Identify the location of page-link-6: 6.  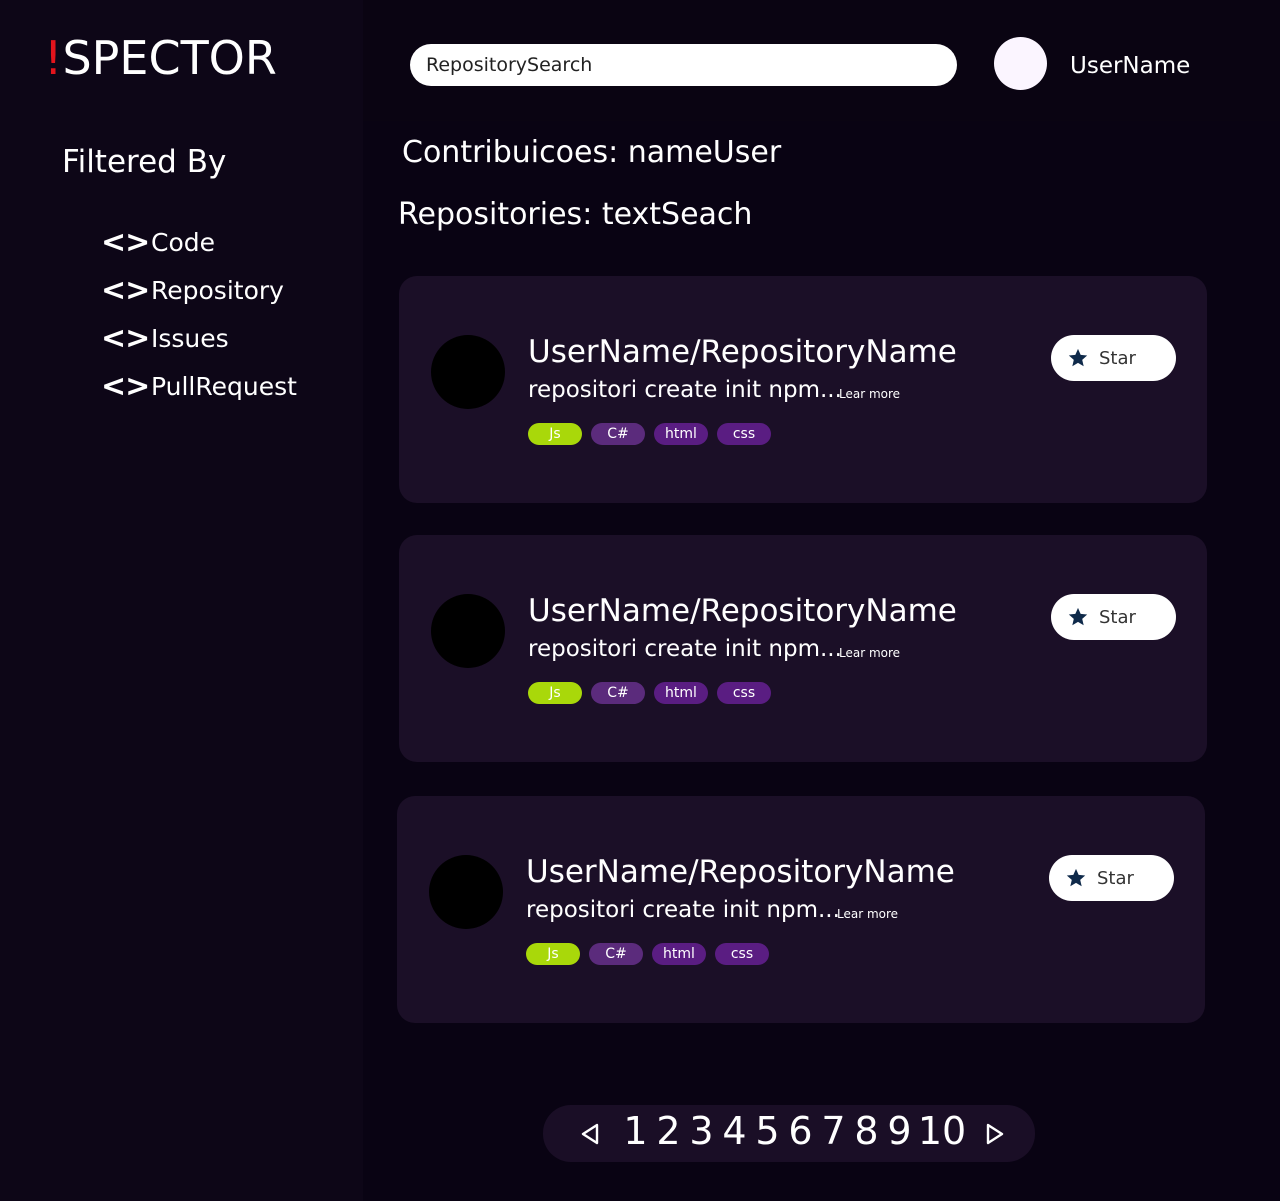
(800, 1131).